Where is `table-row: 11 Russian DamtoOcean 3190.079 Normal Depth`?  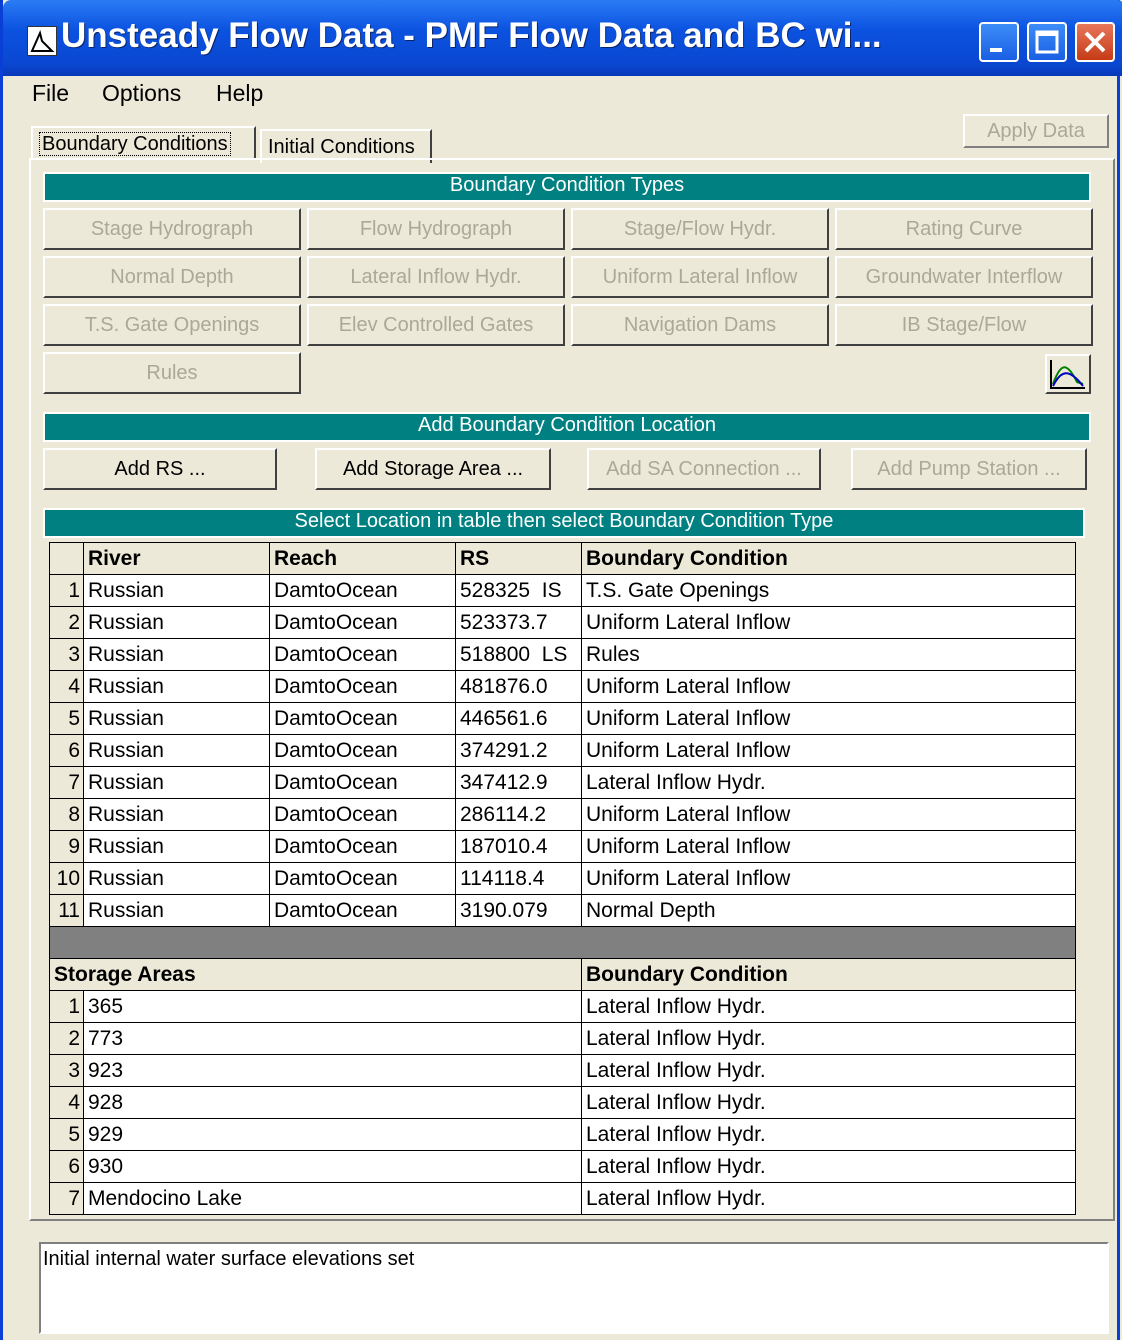 table-row: 11 Russian DamtoOcean 3190.079 Normal Depth is located at coordinates (562, 910).